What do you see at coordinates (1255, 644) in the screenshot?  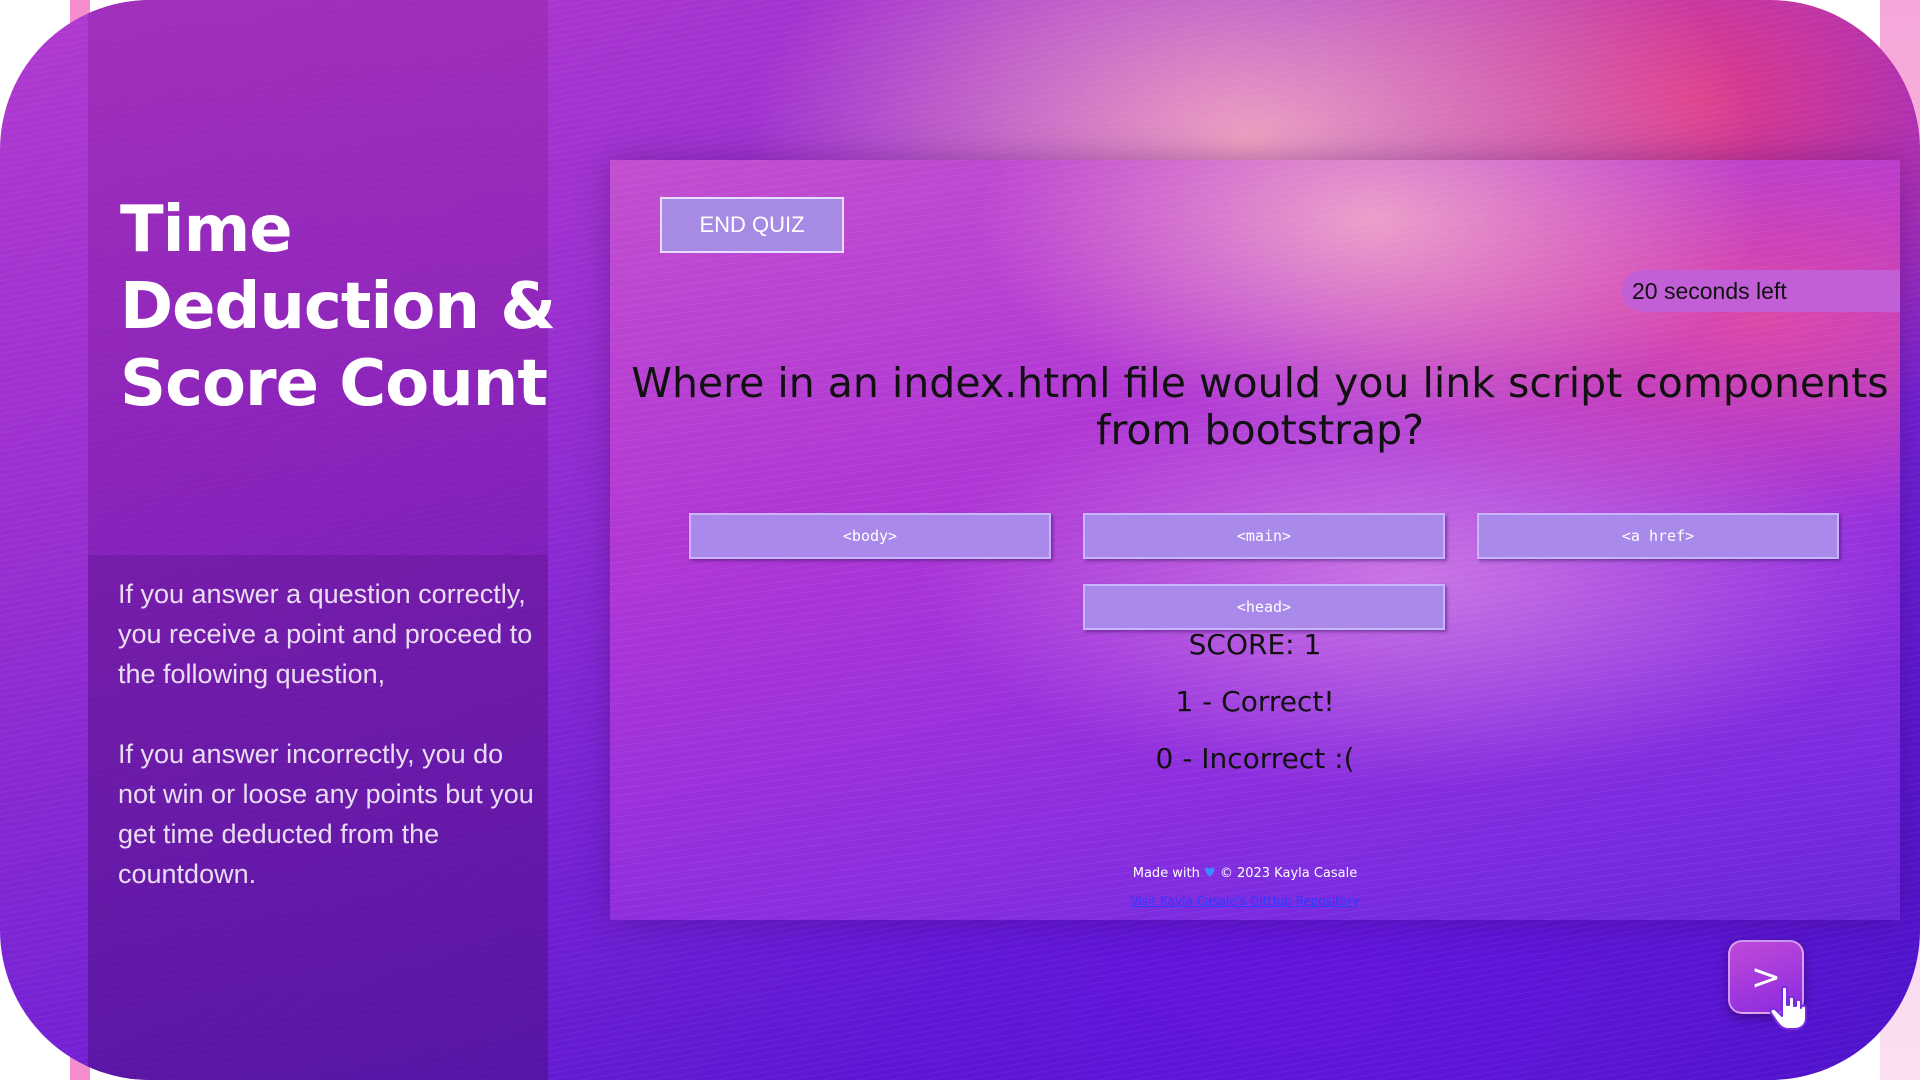 I see `score-display: SCORE: 1` at bounding box center [1255, 644].